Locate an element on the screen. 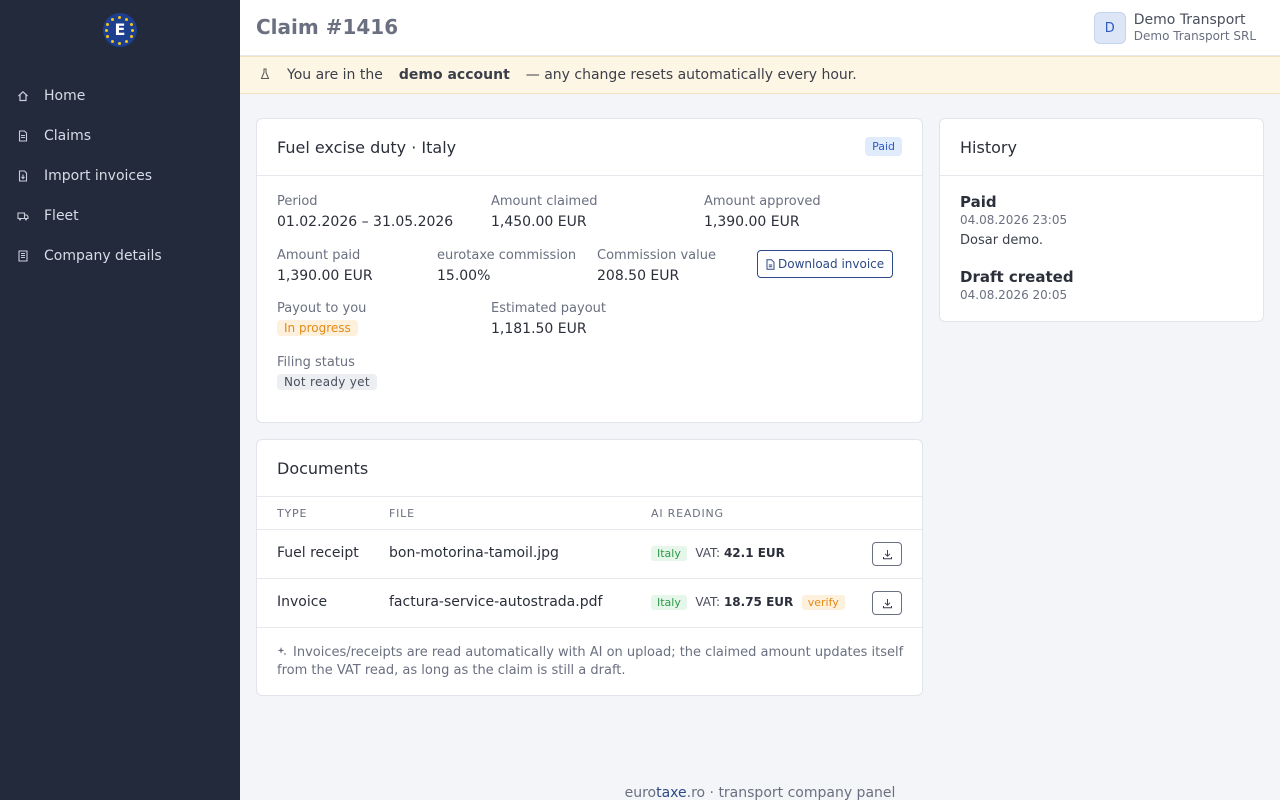 The image size is (1280, 800). history-item: Paid 04.08.2026 23:05 Dosar demo. is located at coordinates (1013, 220).